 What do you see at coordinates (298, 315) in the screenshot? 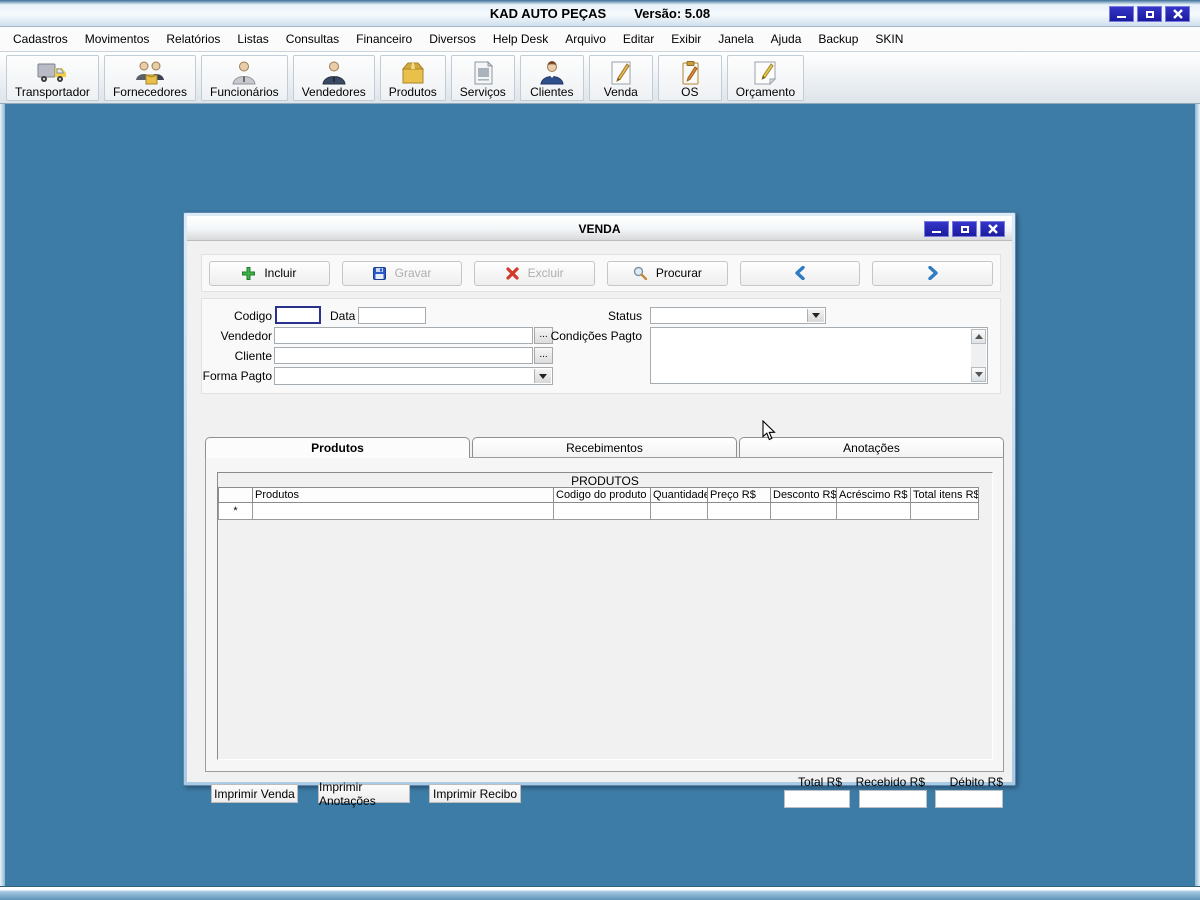
I see `codigo-input` at bounding box center [298, 315].